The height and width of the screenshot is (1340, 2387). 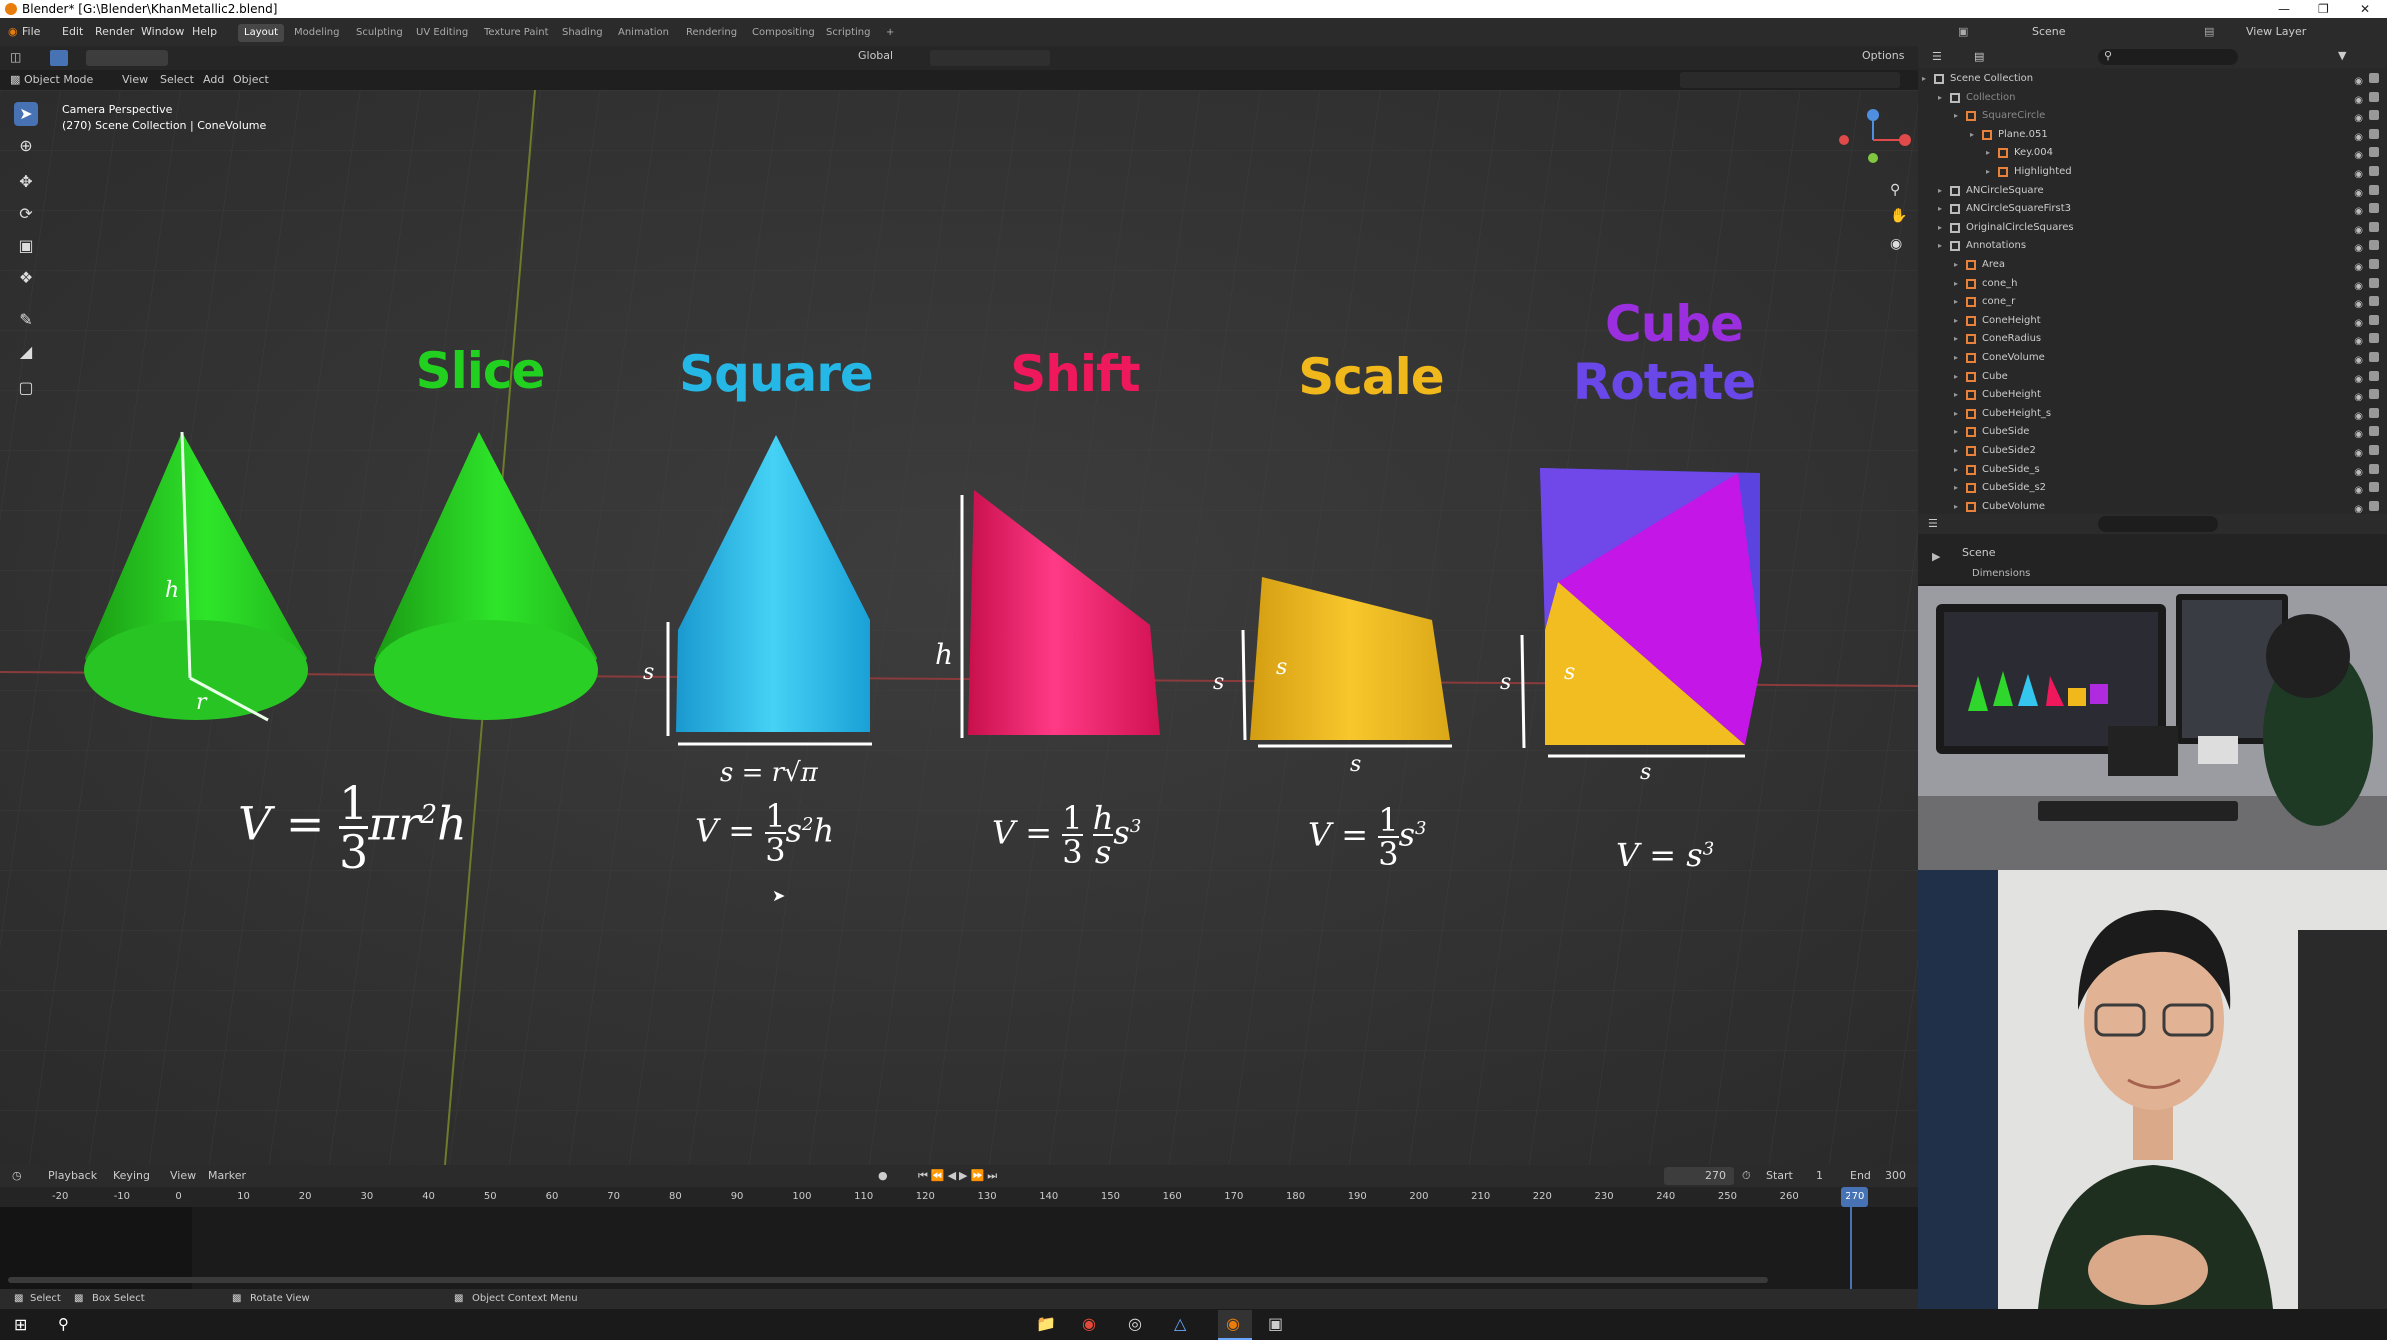 I want to click on visibility-eye-icon: ◉, so click(x=2358, y=507).